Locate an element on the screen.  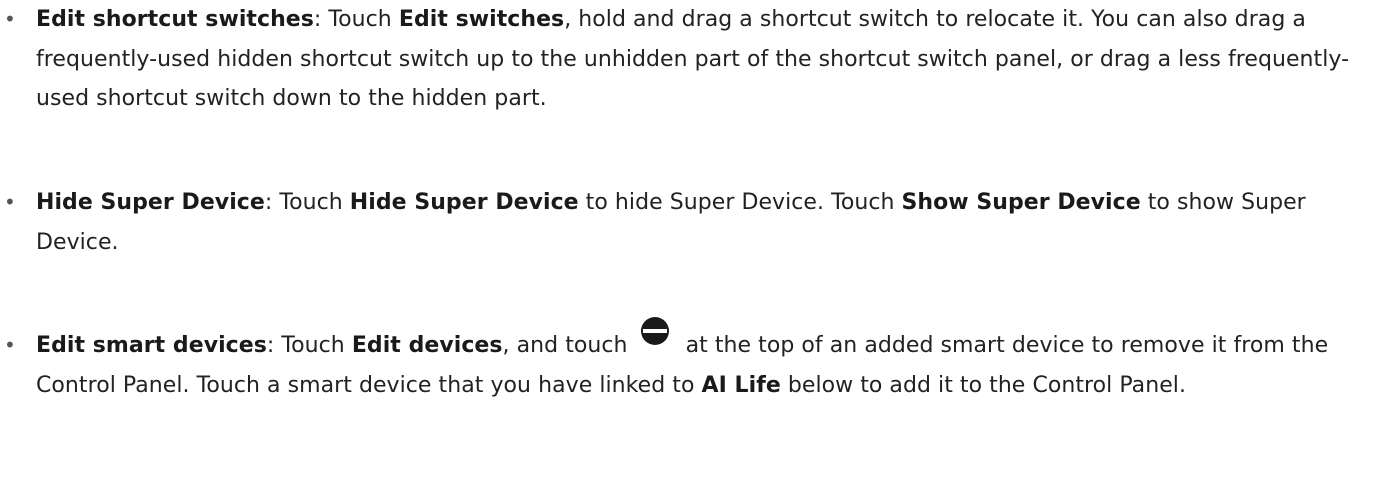
bold-term: Show Super Device is located at coordinates (1021, 202).